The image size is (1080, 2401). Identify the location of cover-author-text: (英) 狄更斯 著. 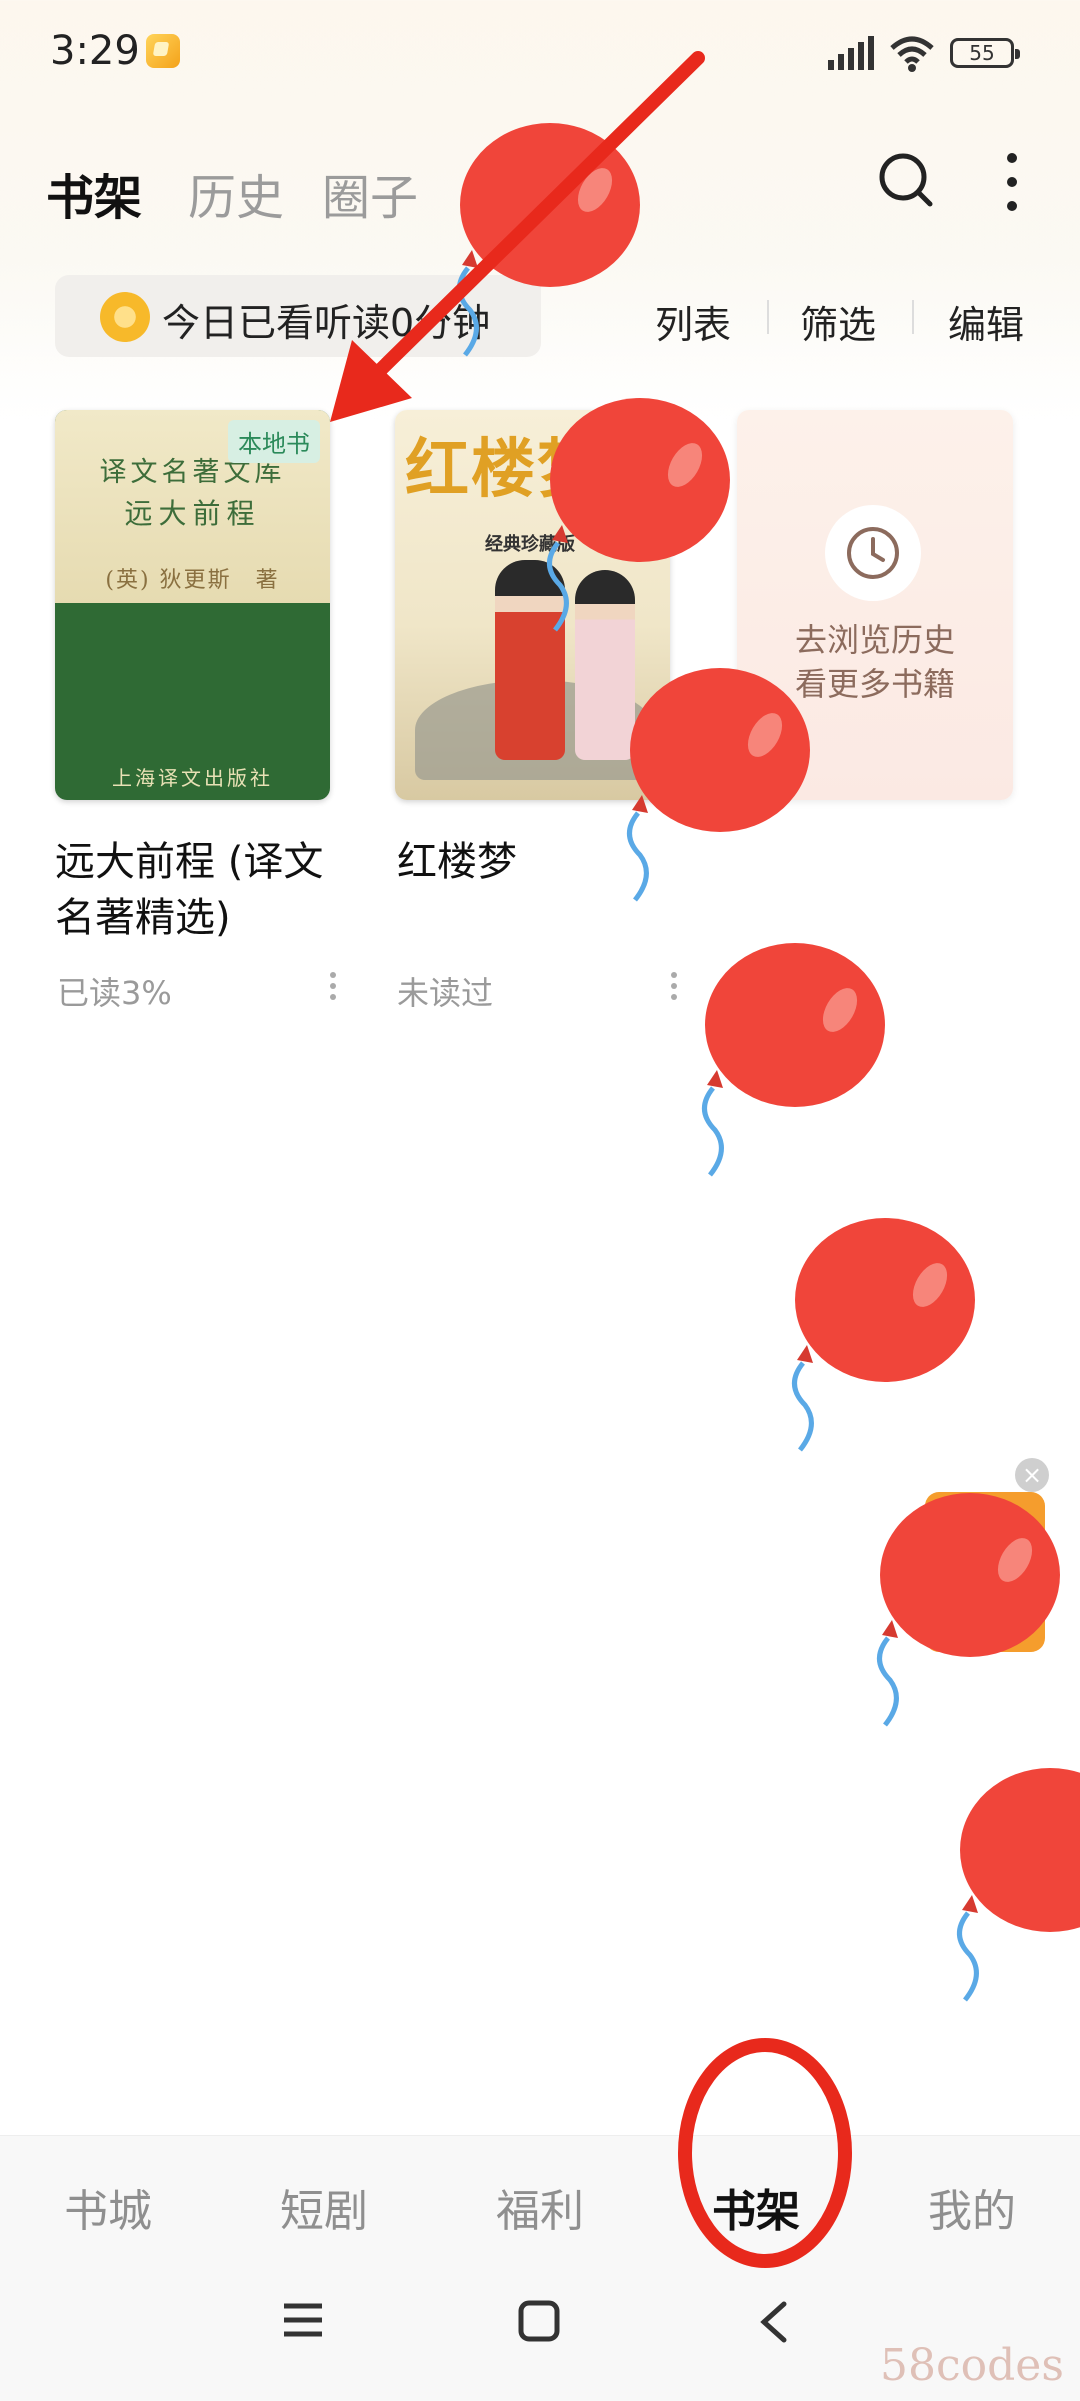
(192, 580).